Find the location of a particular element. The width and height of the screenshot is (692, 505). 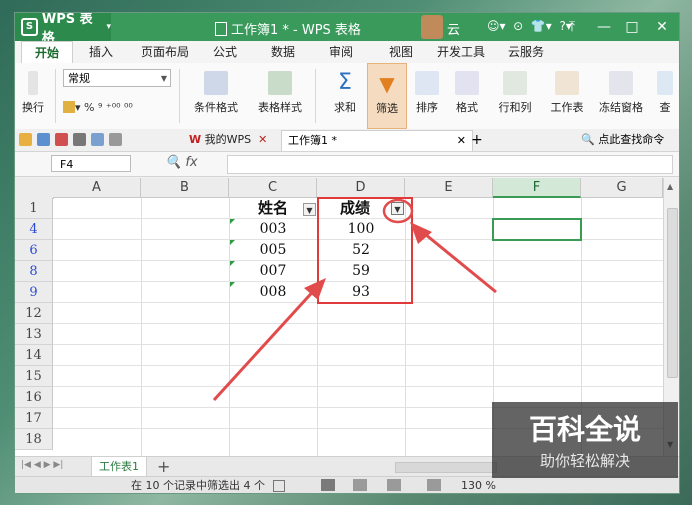

table-cell-name: 008 is located at coordinates (273, 292).